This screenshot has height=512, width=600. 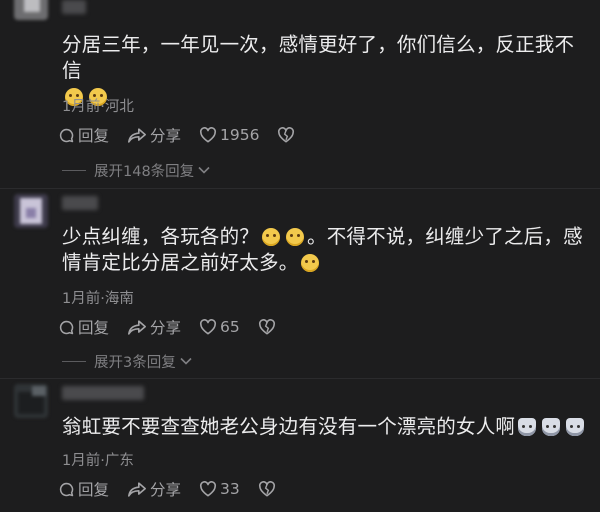 What do you see at coordinates (144, 171) in the screenshot?
I see `expand-replies-label: 展开148条回复` at bounding box center [144, 171].